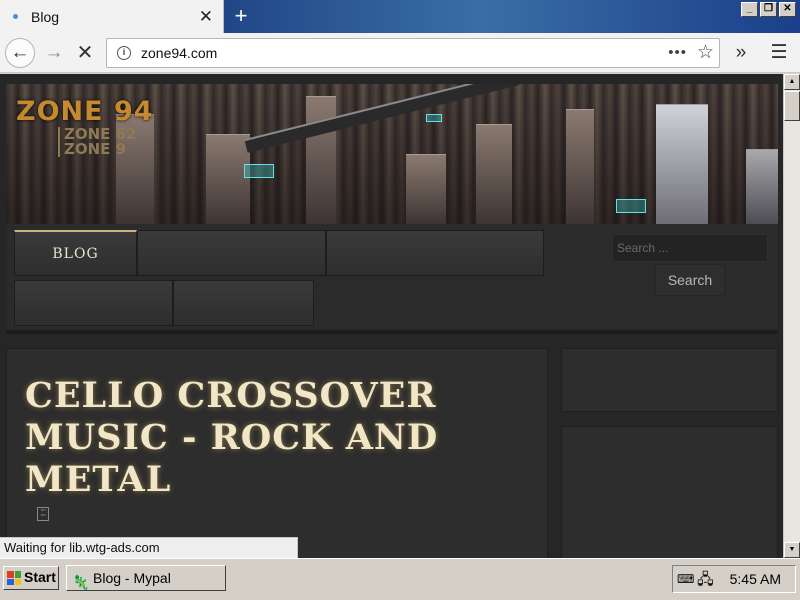 The image size is (800, 600). I want to click on tab-title: Blog, so click(45, 16).